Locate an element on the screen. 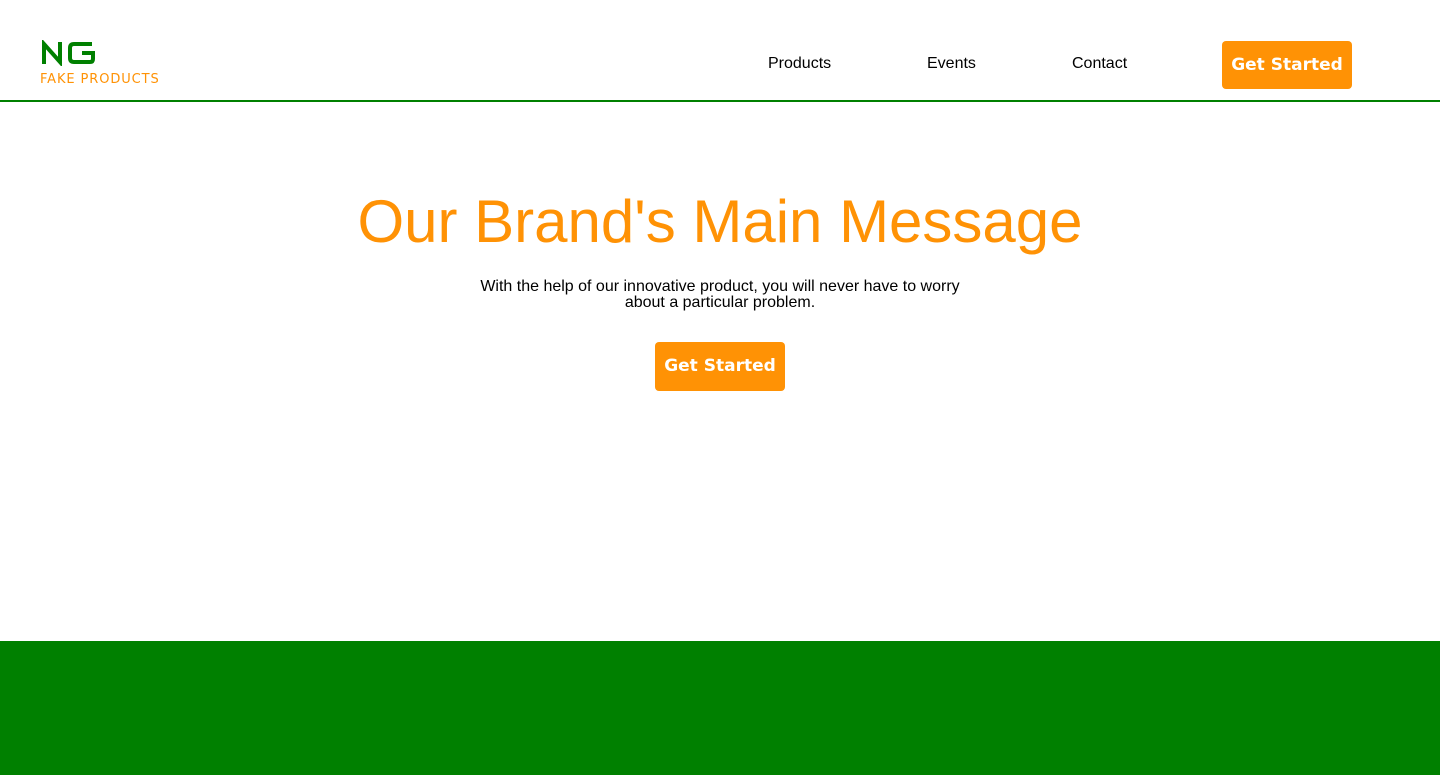 Image resolution: width=1440 pixels, height=775 pixels. nav-link-events: Events is located at coordinates (951, 64).